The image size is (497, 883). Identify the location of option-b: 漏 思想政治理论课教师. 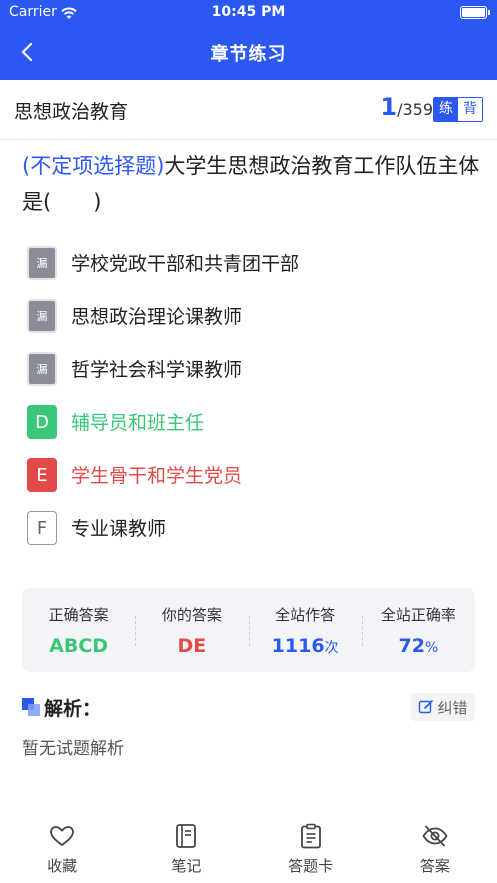
(247, 325).